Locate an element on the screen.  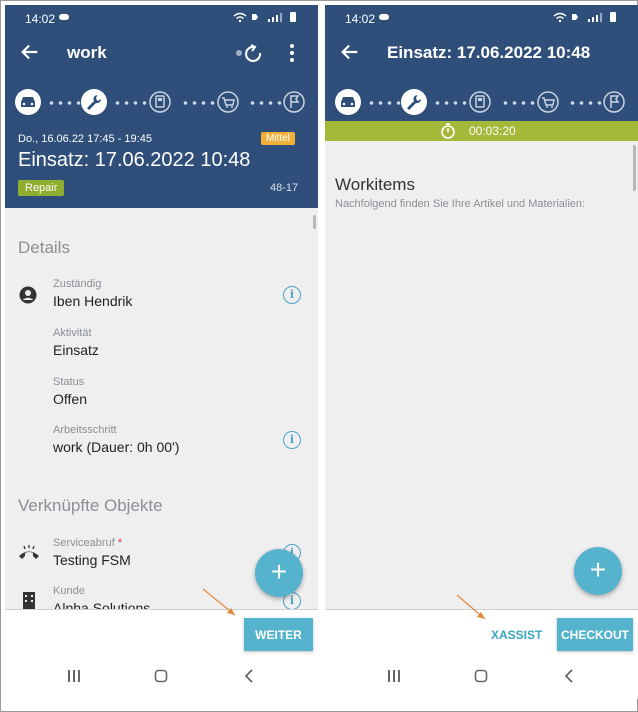
annotation-arrow-weiter is located at coordinates (219, 602).